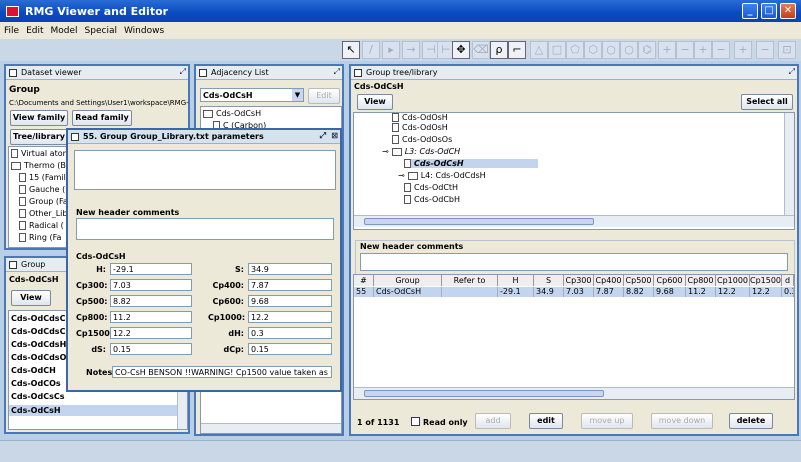 This screenshot has height=462, width=801. I want to click on zoom-out-icon: −, so click(765, 50).